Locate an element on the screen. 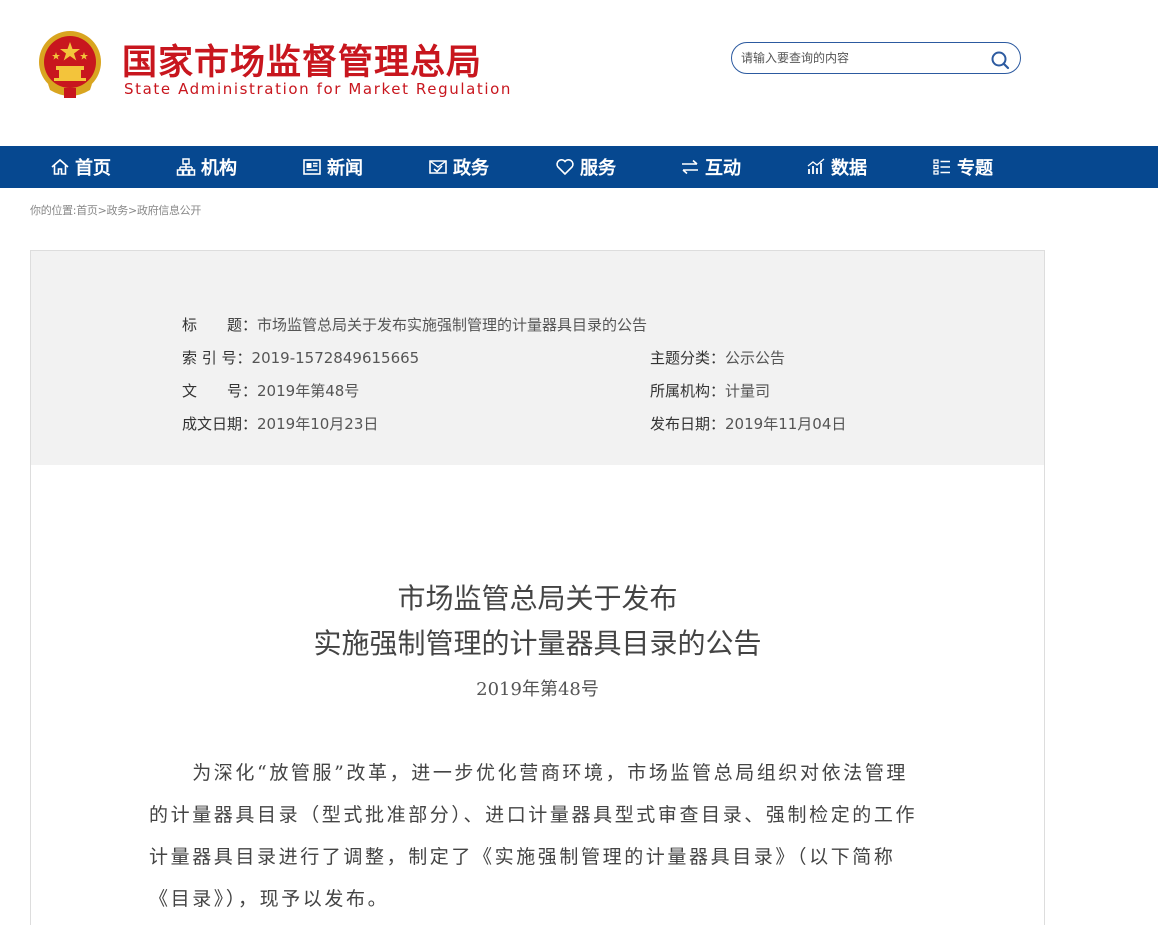 Image resolution: width=1158 pixels, height=925 pixels. breadcrumb-affairs: 政务 is located at coordinates (118, 210).